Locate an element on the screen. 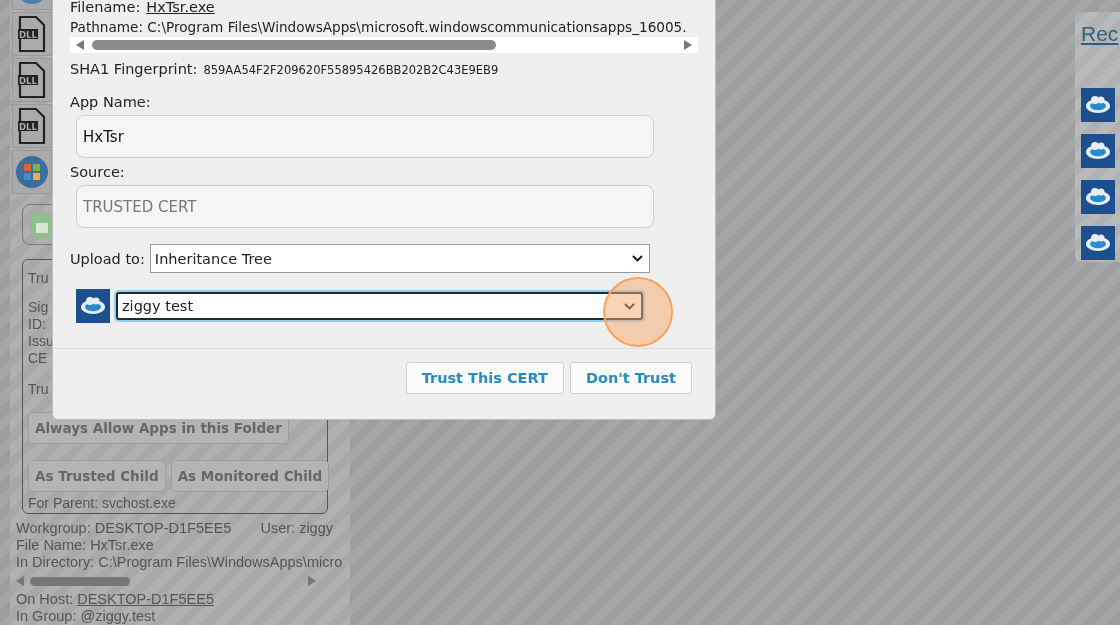 This screenshot has height=625, width=1120. workgroup-text: Workgroup: DESKTOP-D1F5EE5 is located at coordinates (124, 528).